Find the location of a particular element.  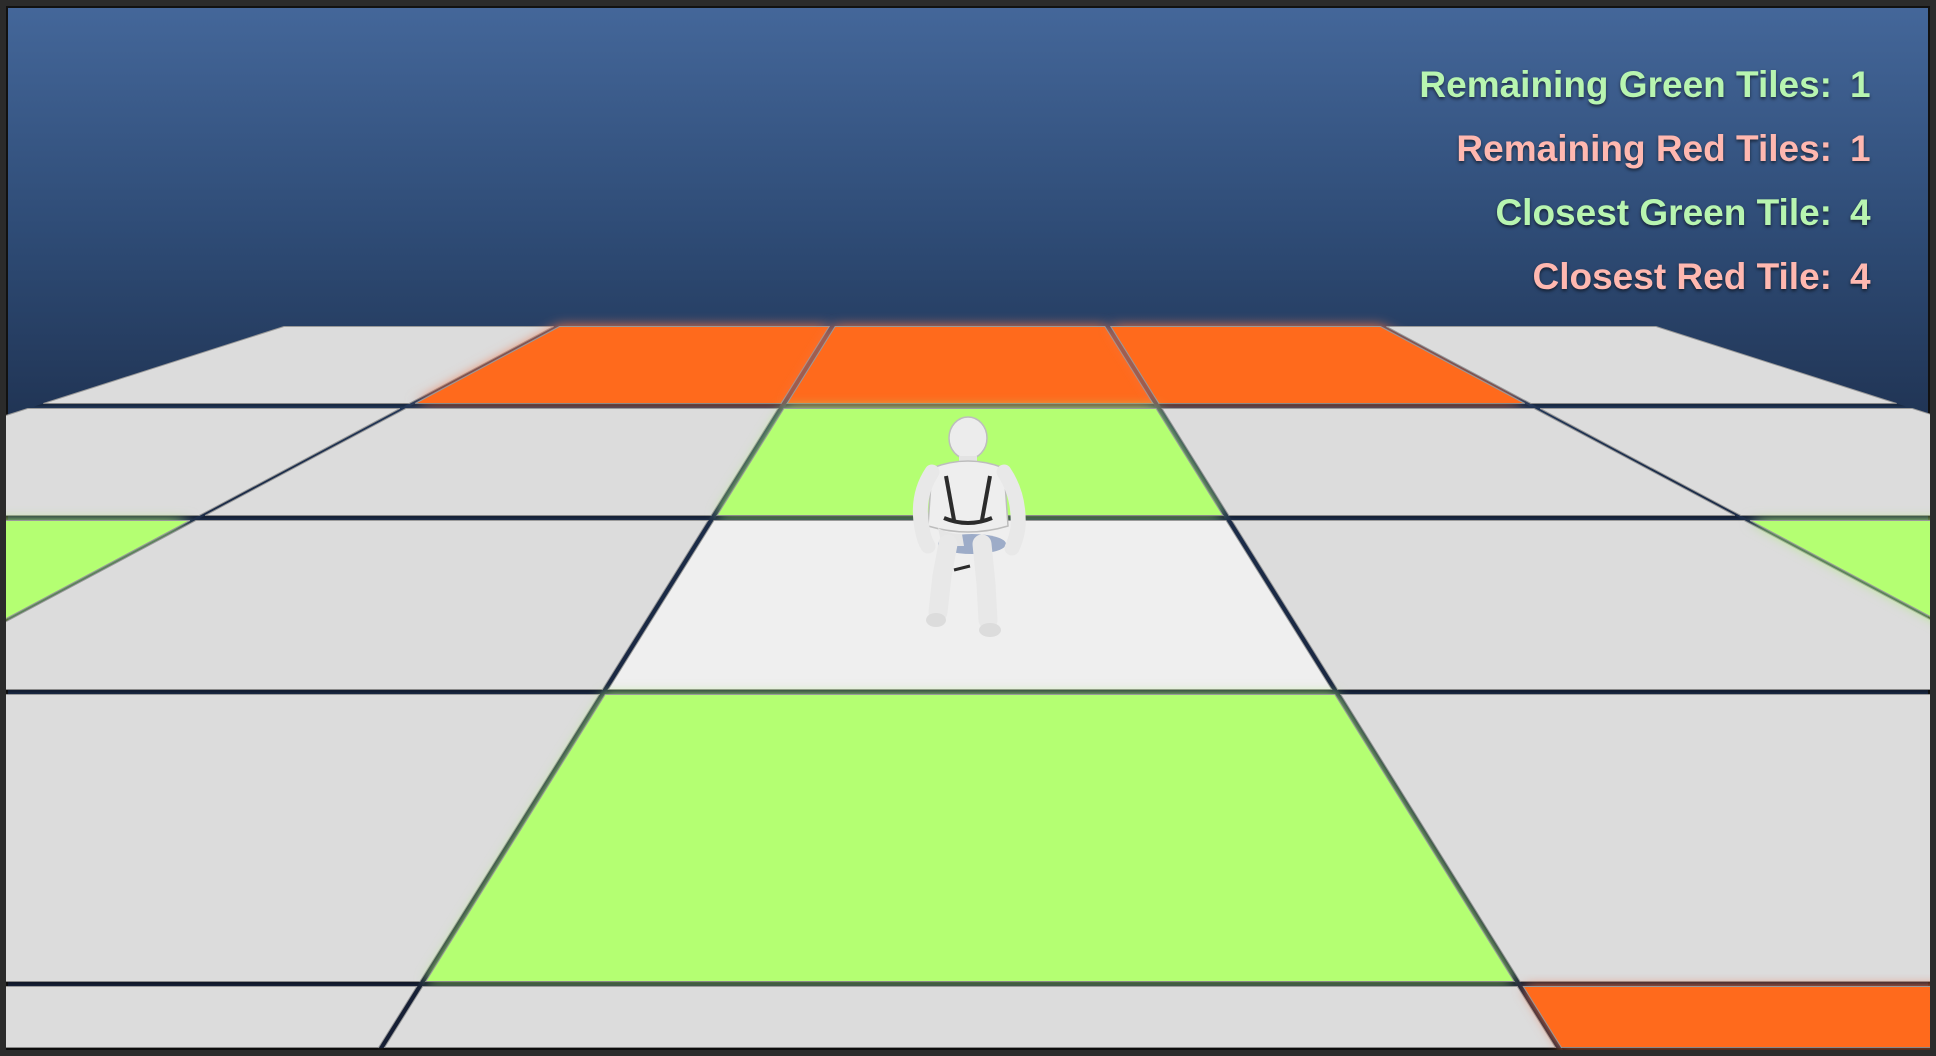

hud-row: Remaining Red Tiles: 1 is located at coordinates (1645, 160).